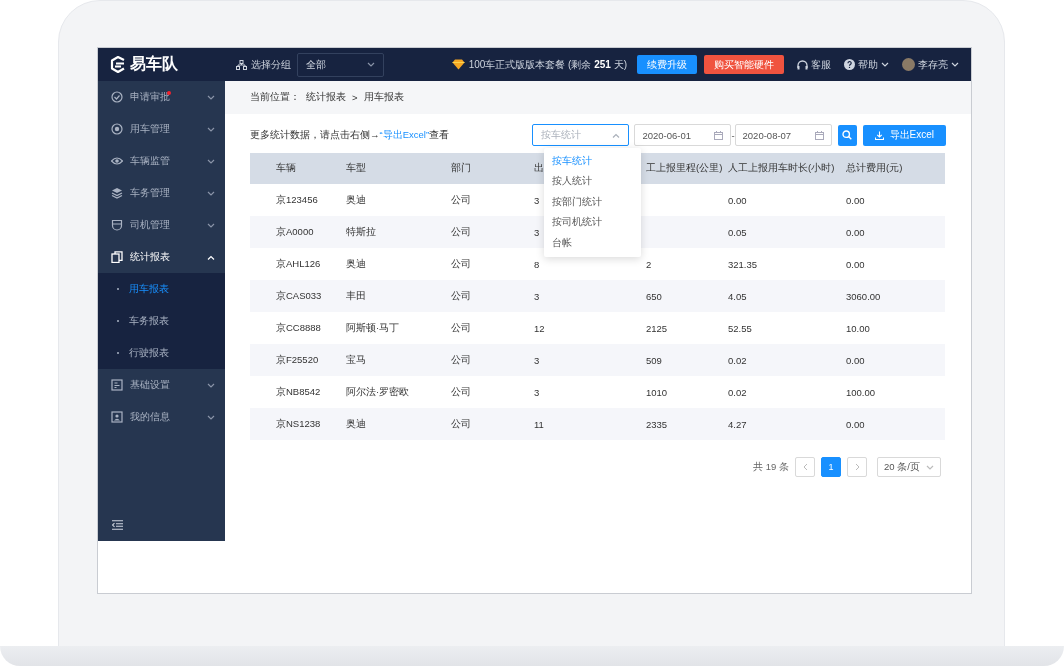 This screenshot has width=1064, height=666. I want to click on collapse-menu-icon, so click(117, 525).